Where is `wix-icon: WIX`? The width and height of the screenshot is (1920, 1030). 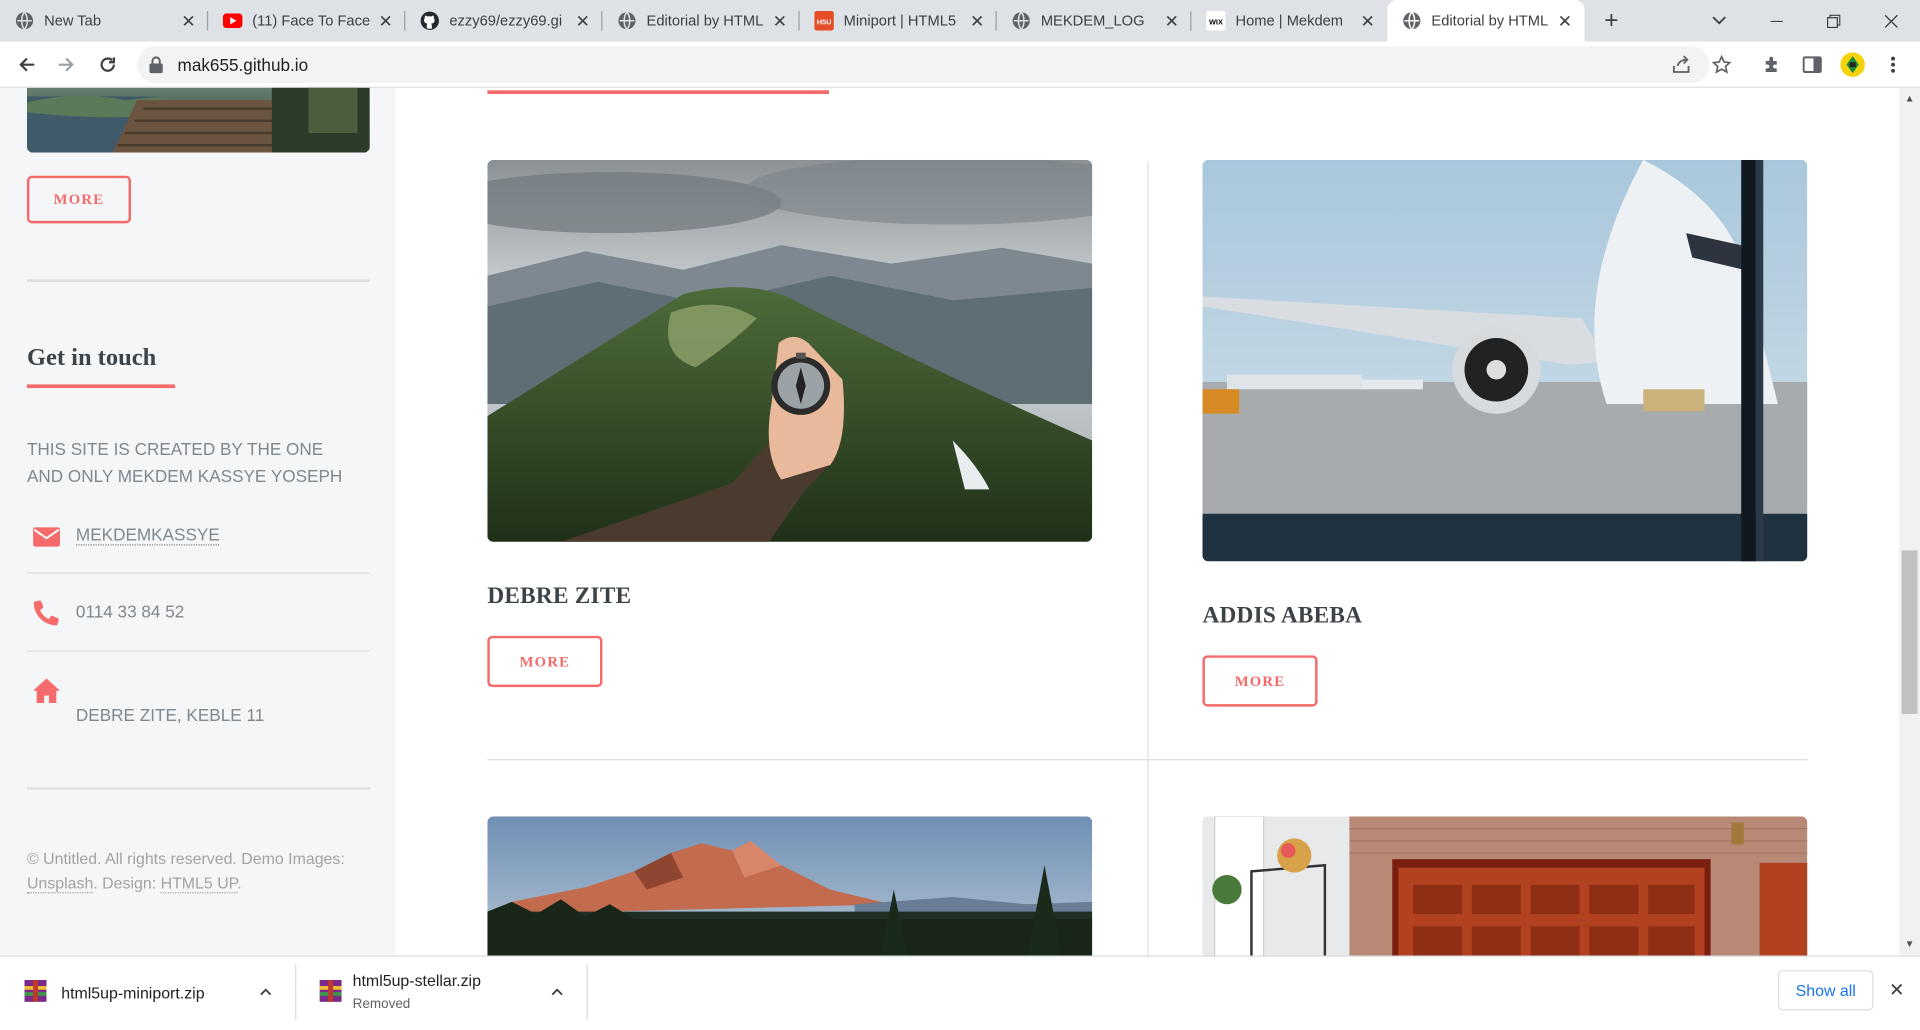 wix-icon: WIX is located at coordinates (1216, 20).